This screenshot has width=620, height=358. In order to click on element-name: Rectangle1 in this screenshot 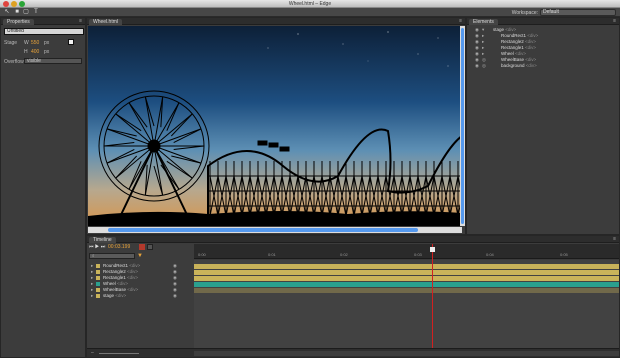, I will do `click(512, 47)`.